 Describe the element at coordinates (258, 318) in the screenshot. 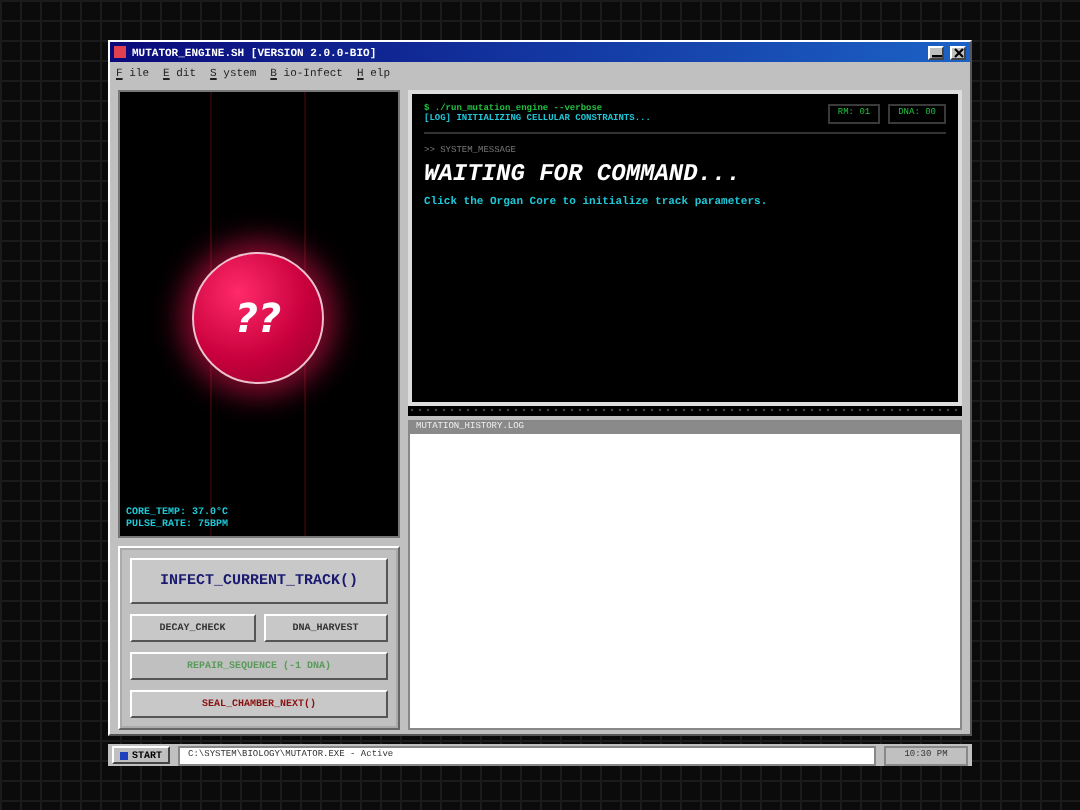

I see `organ-core-button: ??` at that location.